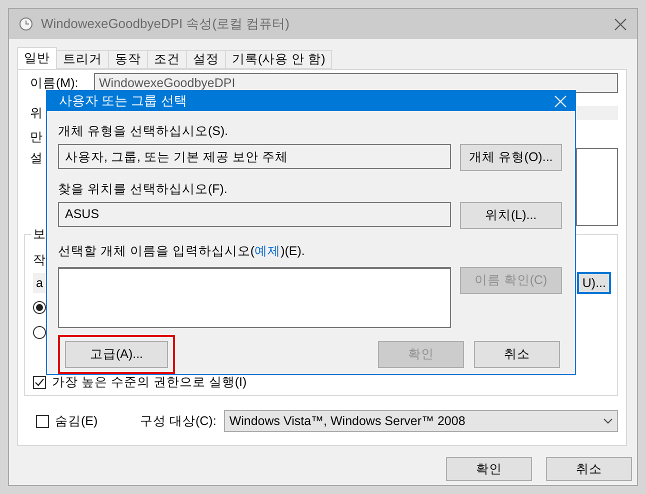 This screenshot has width=646, height=494. I want to click on tab: 기록(사용 안 함), so click(278, 59).